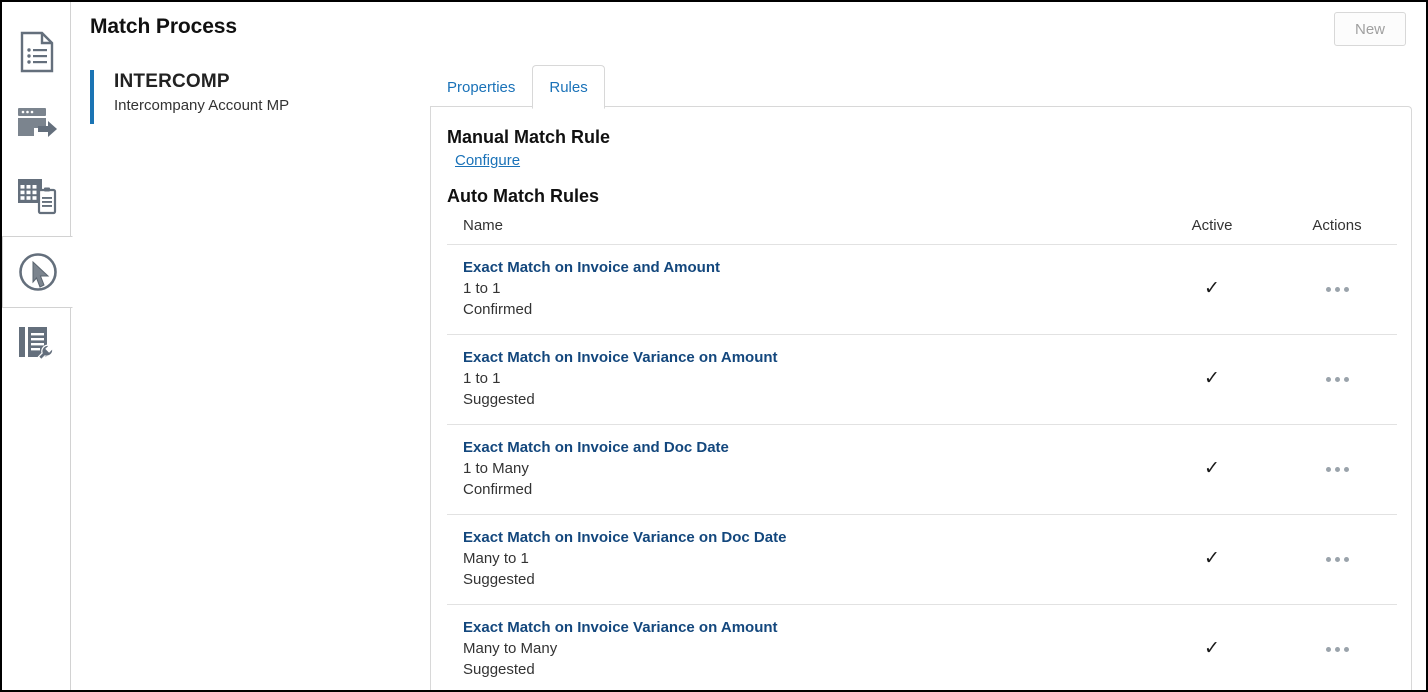  I want to click on document-wrench-icon, so click(37, 344).